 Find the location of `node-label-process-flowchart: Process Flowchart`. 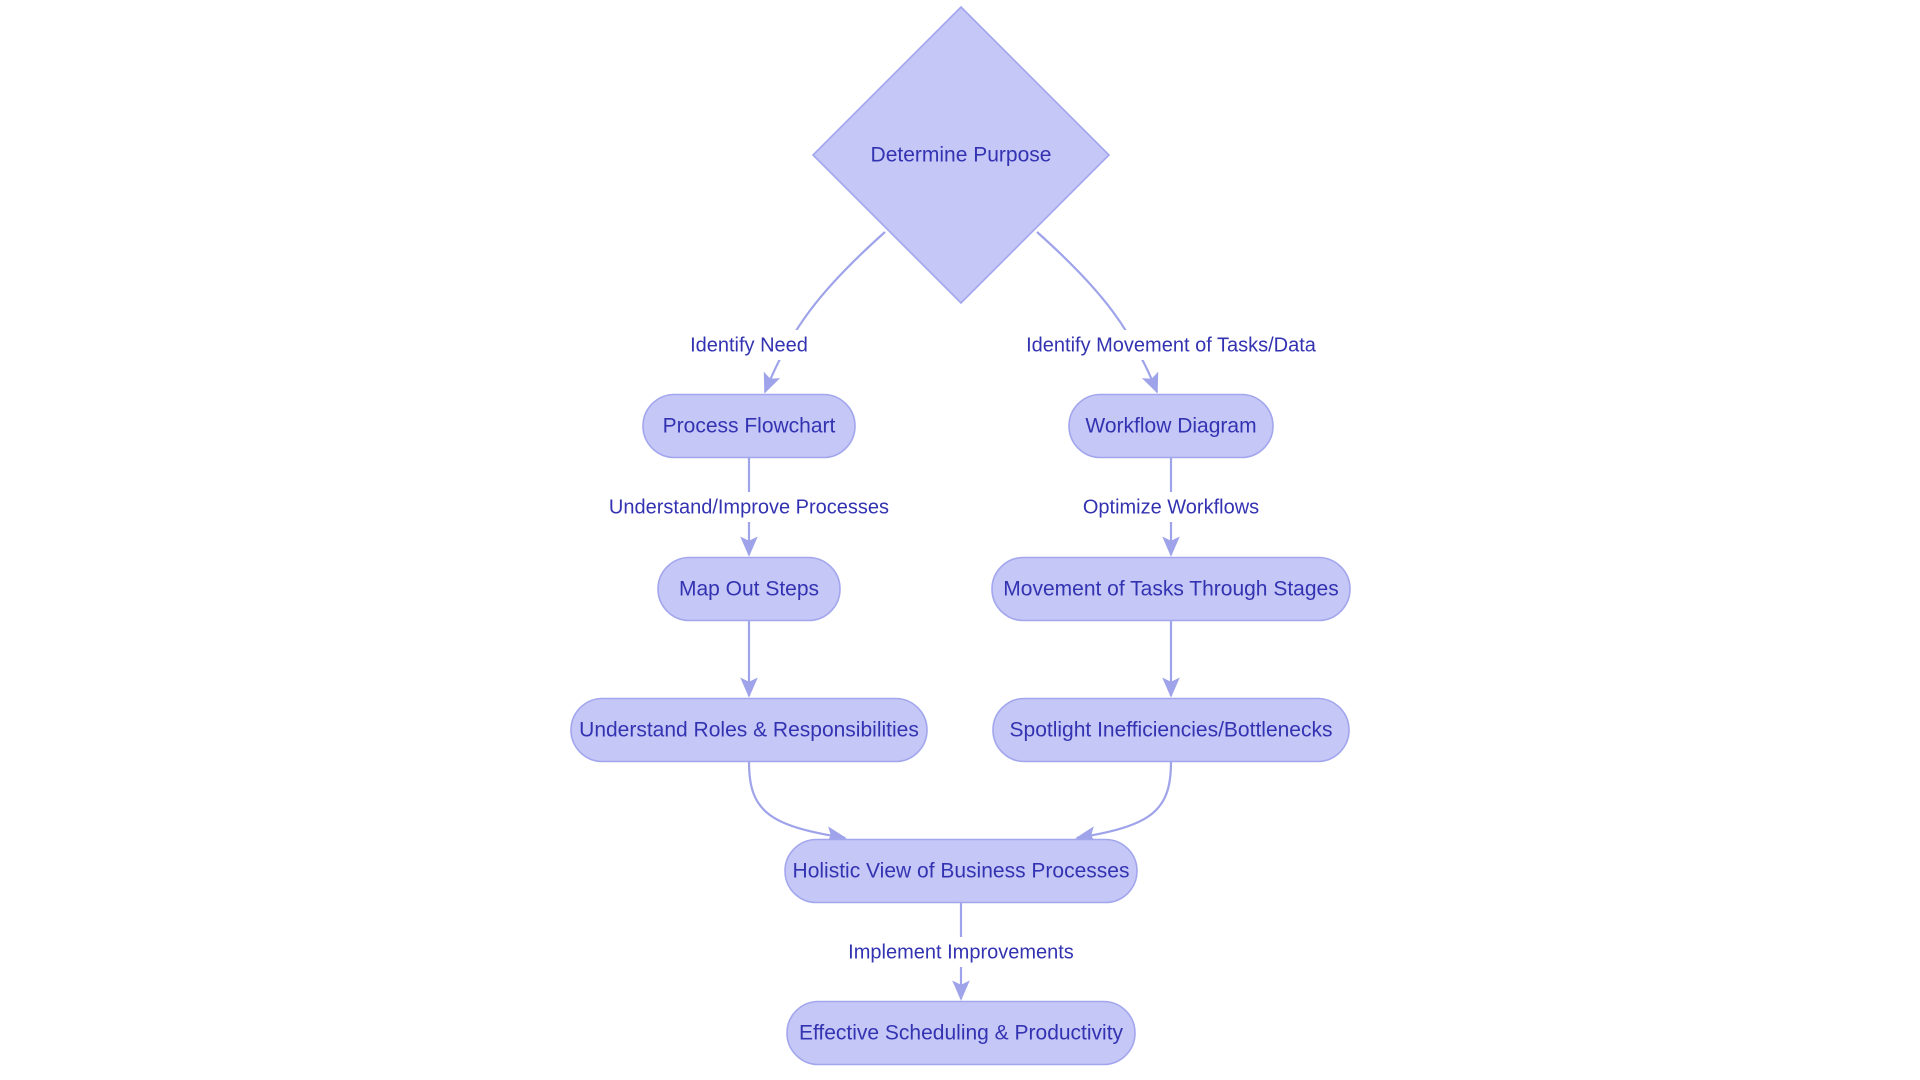

node-label-process-flowchart: Process Flowchart is located at coordinates (749, 426).